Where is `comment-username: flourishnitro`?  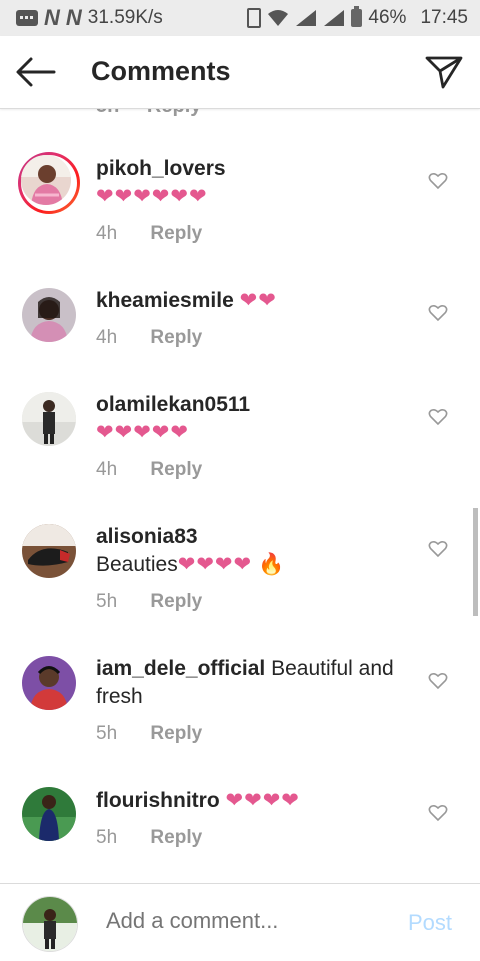
comment-username: flourishnitro is located at coordinates (158, 800).